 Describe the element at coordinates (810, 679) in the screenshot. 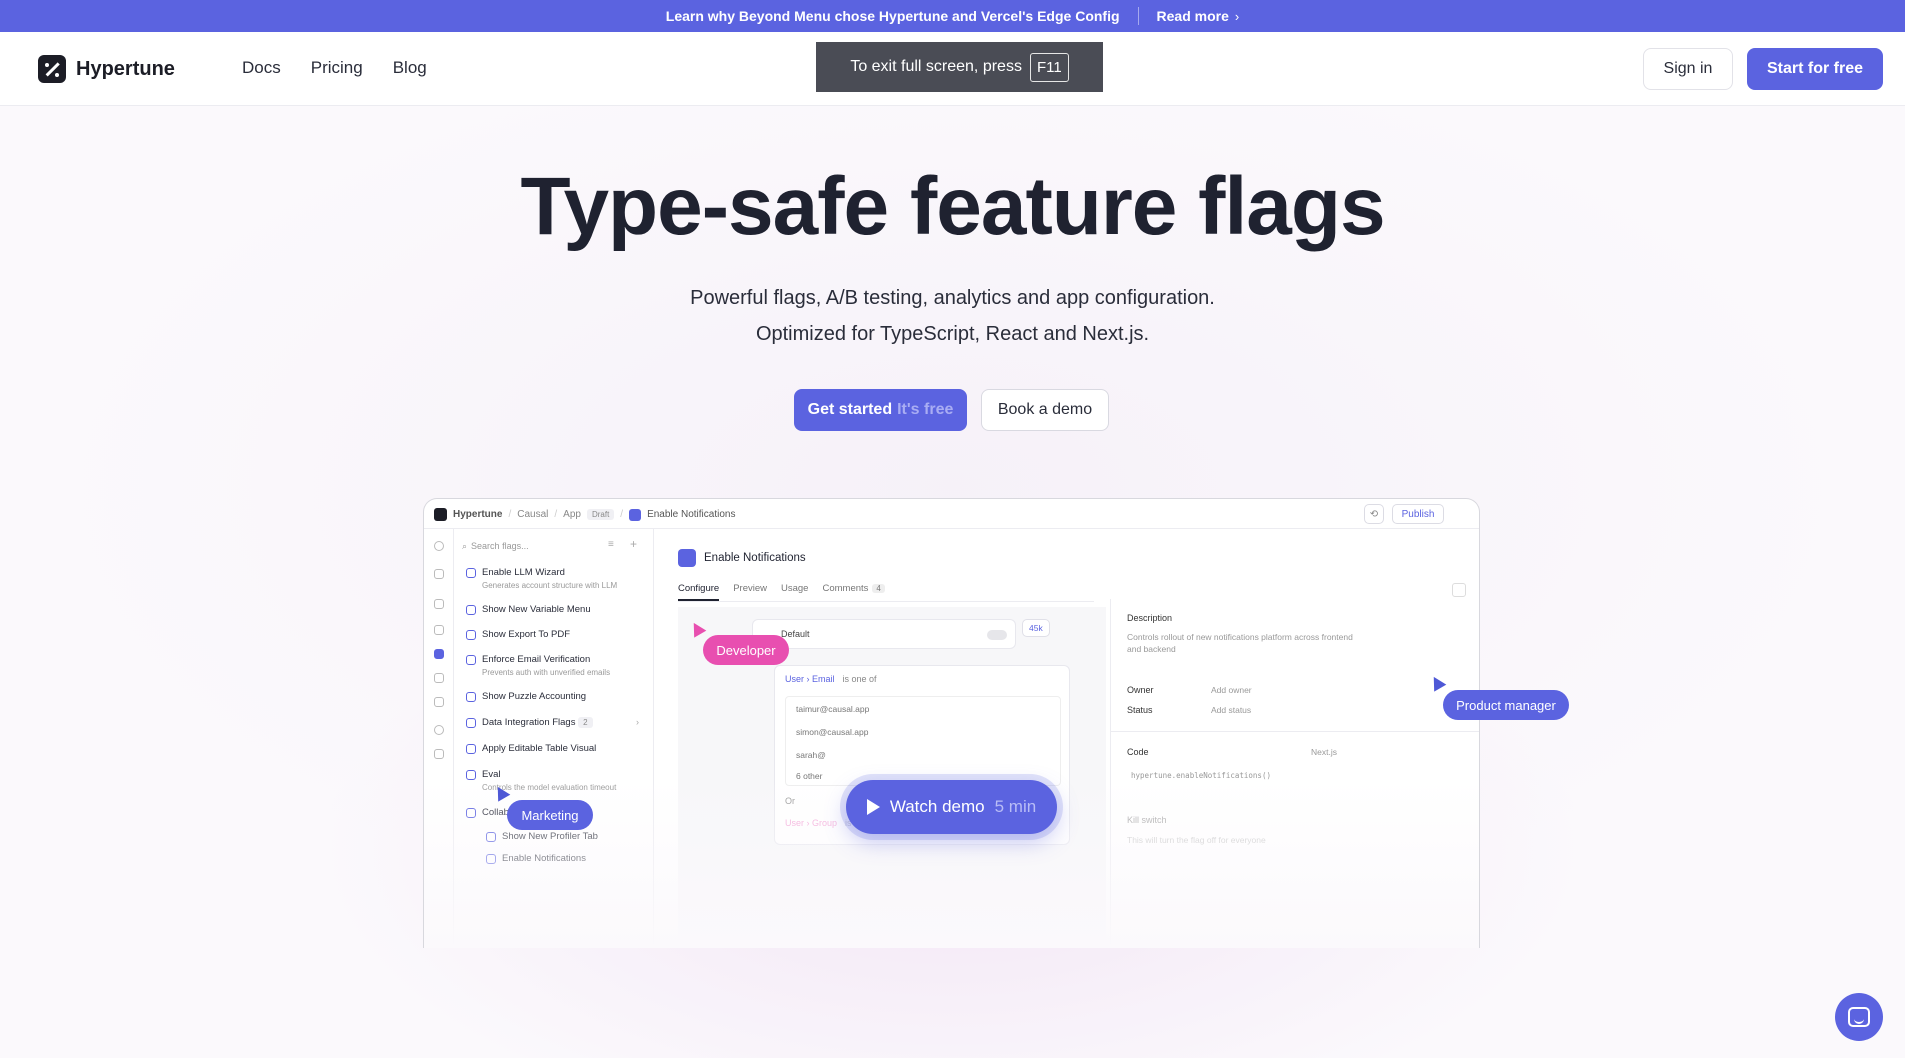

I see `rule-attribute: User › Email` at that location.